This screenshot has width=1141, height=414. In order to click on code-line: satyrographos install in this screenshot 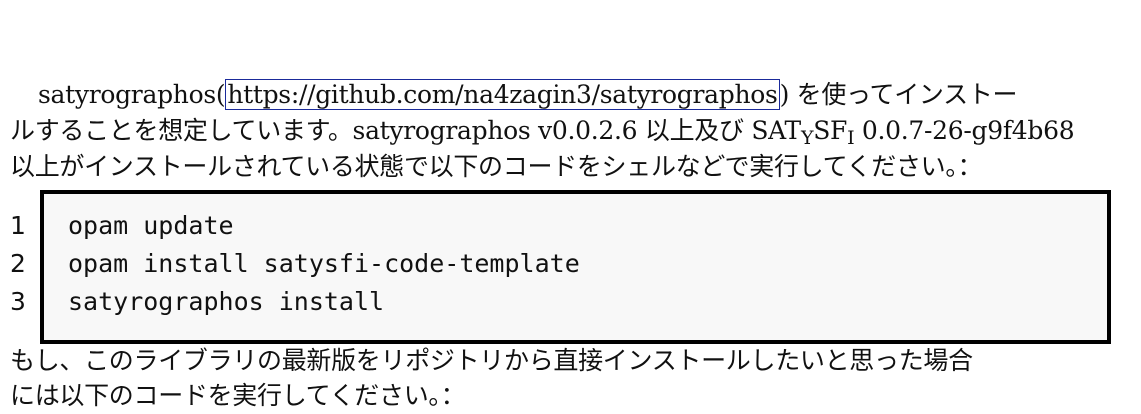, I will do `click(226, 301)`.